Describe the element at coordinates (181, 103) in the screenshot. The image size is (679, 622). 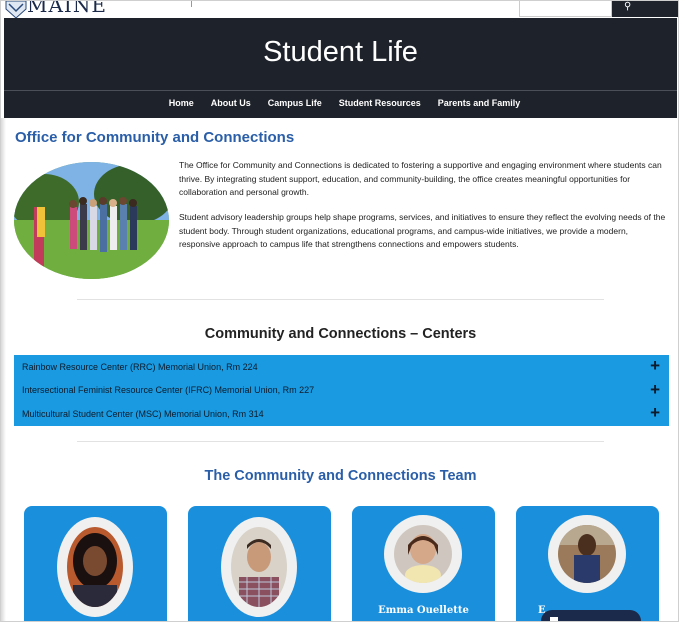
I see `nav-item-home: Home` at that location.